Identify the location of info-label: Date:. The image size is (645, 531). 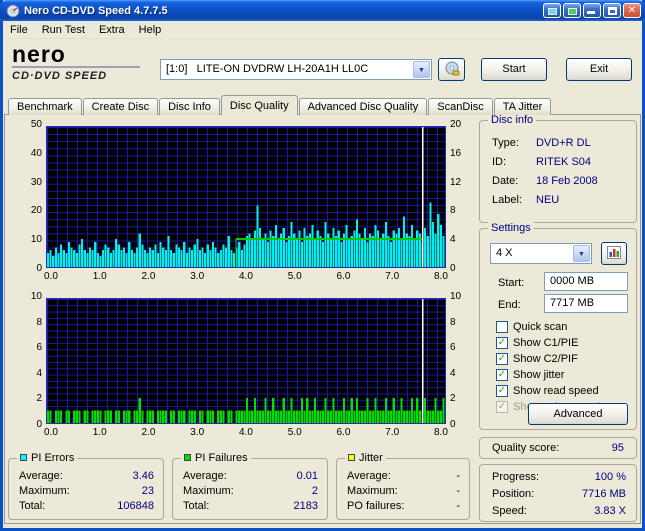
(505, 181).